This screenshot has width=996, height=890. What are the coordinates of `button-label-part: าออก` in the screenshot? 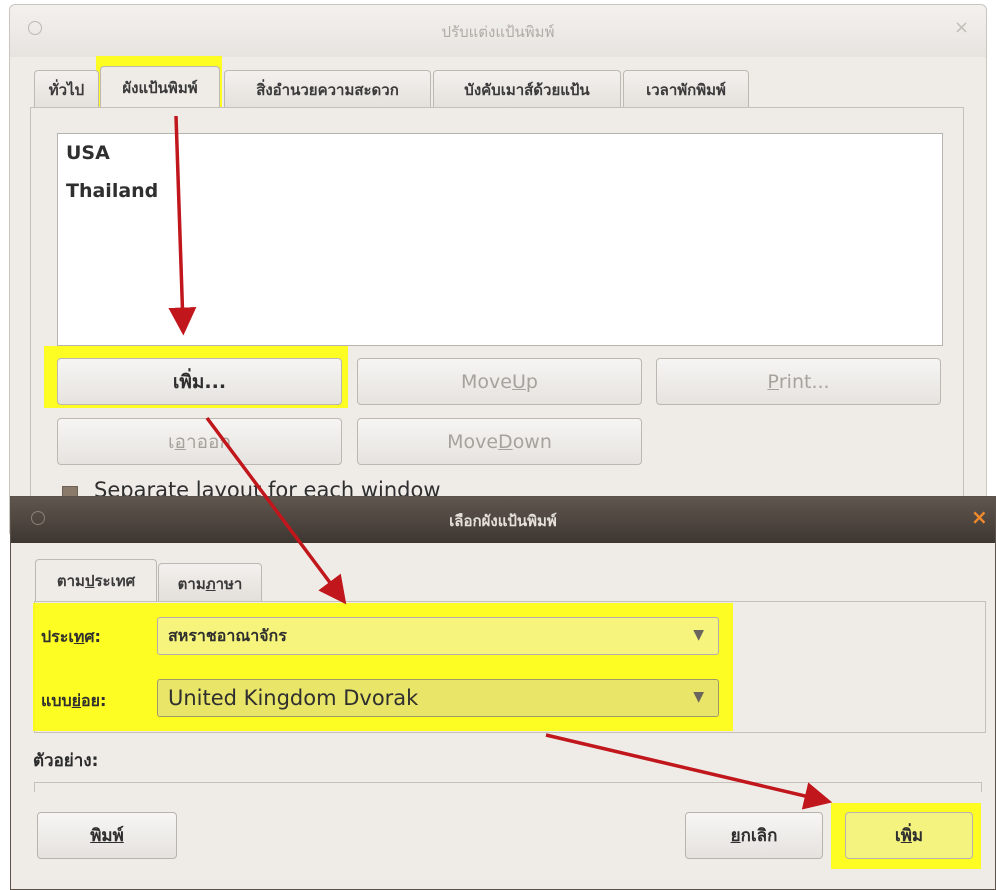 It's located at (208, 441).